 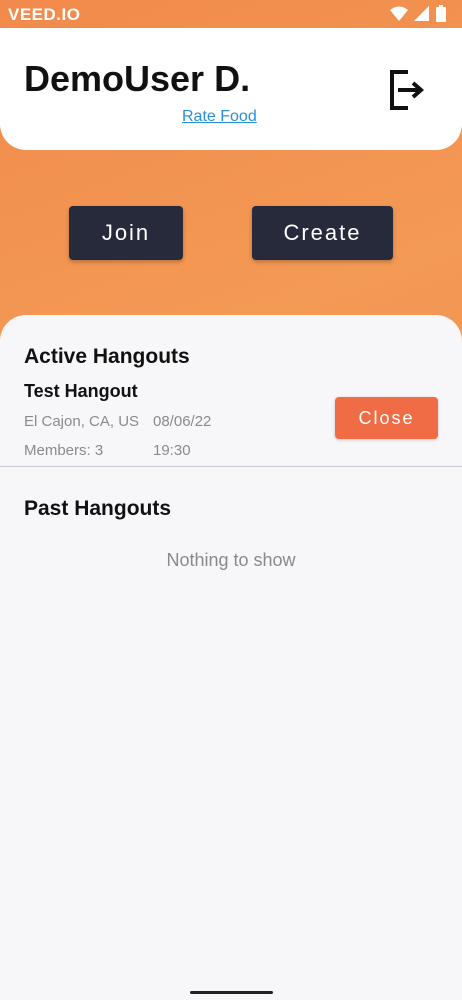 I want to click on profile-header: DemoUser D. Rate Food, so click(x=231, y=89).